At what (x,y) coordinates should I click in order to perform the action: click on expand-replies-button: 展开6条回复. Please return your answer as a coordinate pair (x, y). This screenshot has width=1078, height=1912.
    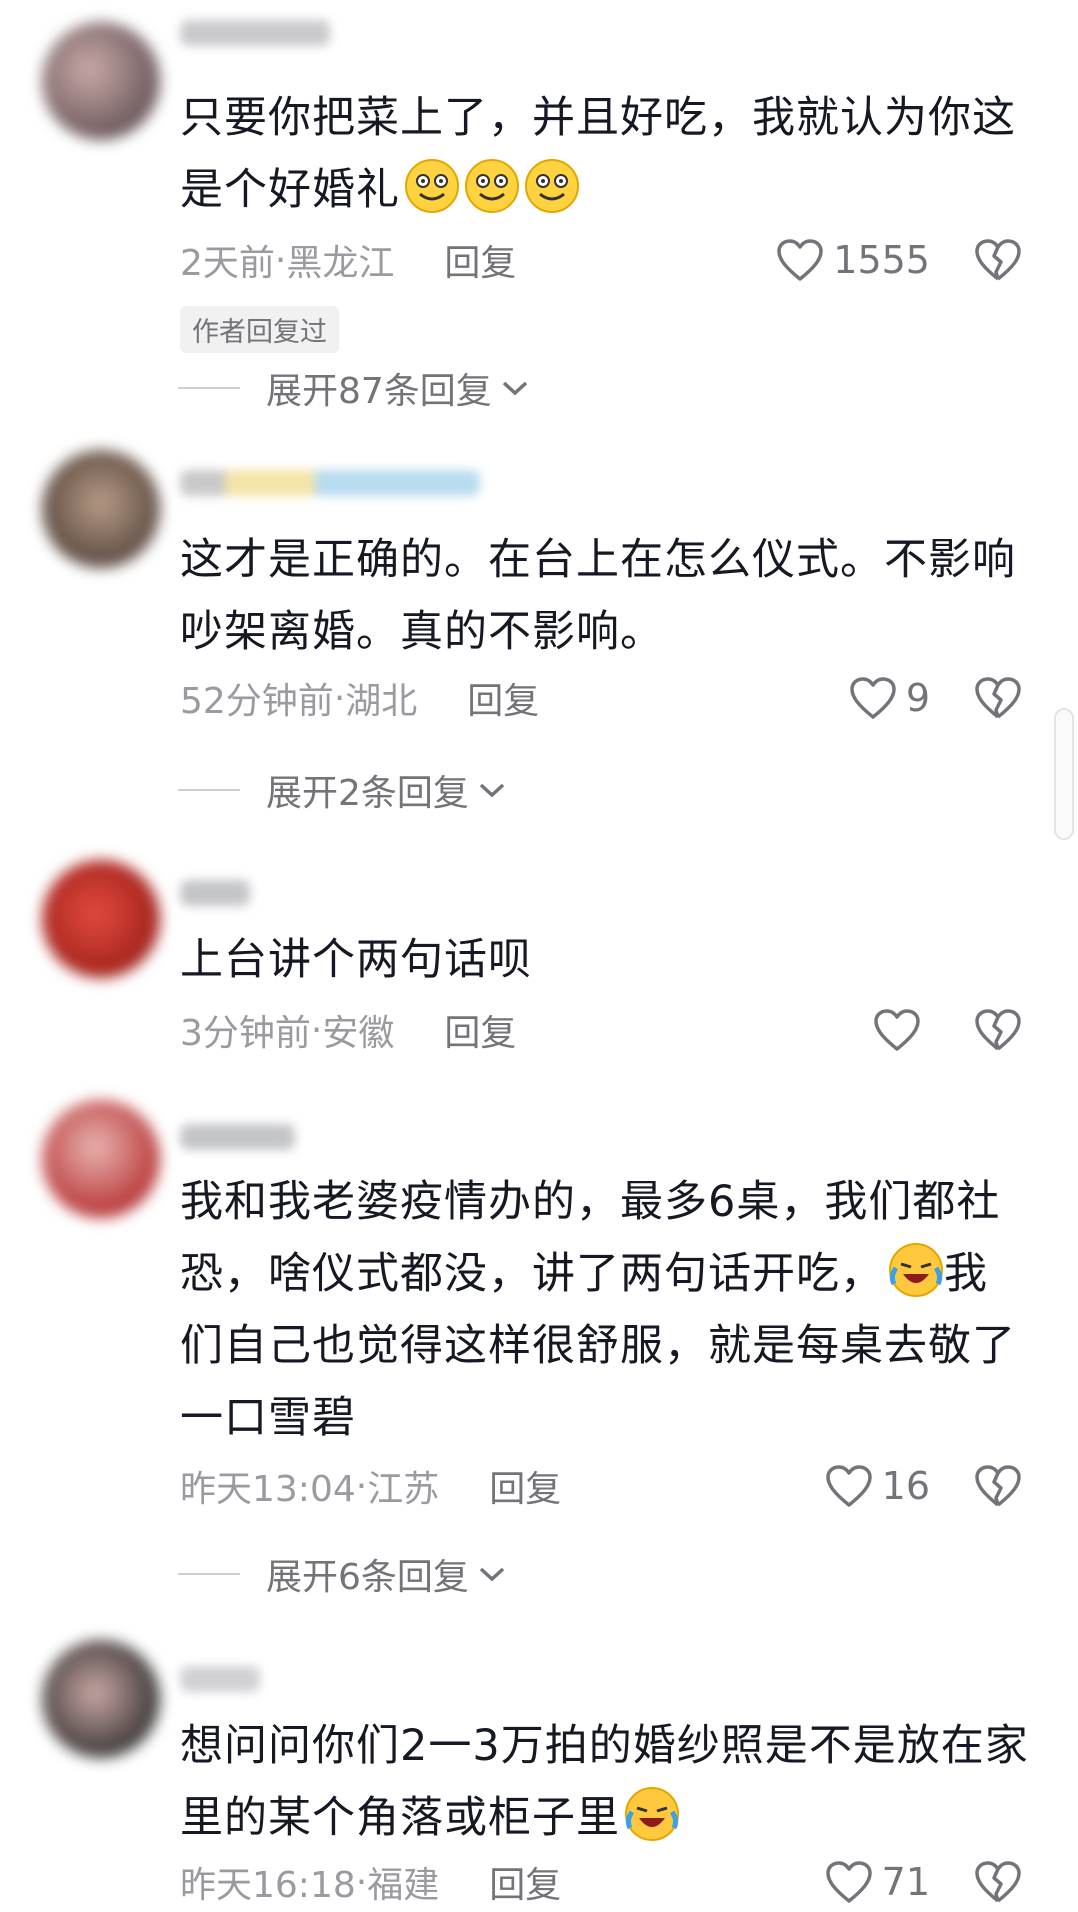
    Looking at the image, I should click on (342, 1574).